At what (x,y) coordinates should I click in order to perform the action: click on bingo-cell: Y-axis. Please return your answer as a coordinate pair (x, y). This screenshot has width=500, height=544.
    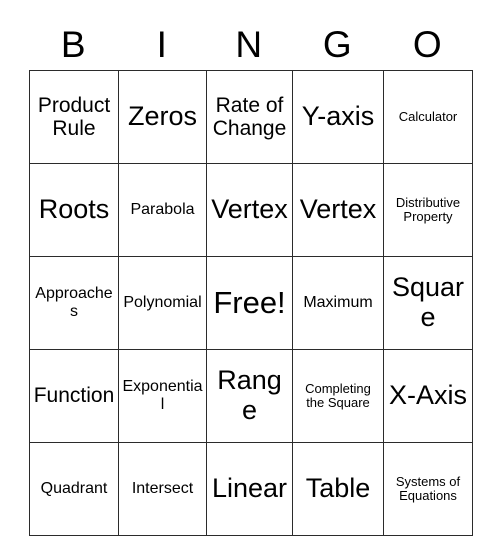
    Looking at the image, I should click on (338, 117).